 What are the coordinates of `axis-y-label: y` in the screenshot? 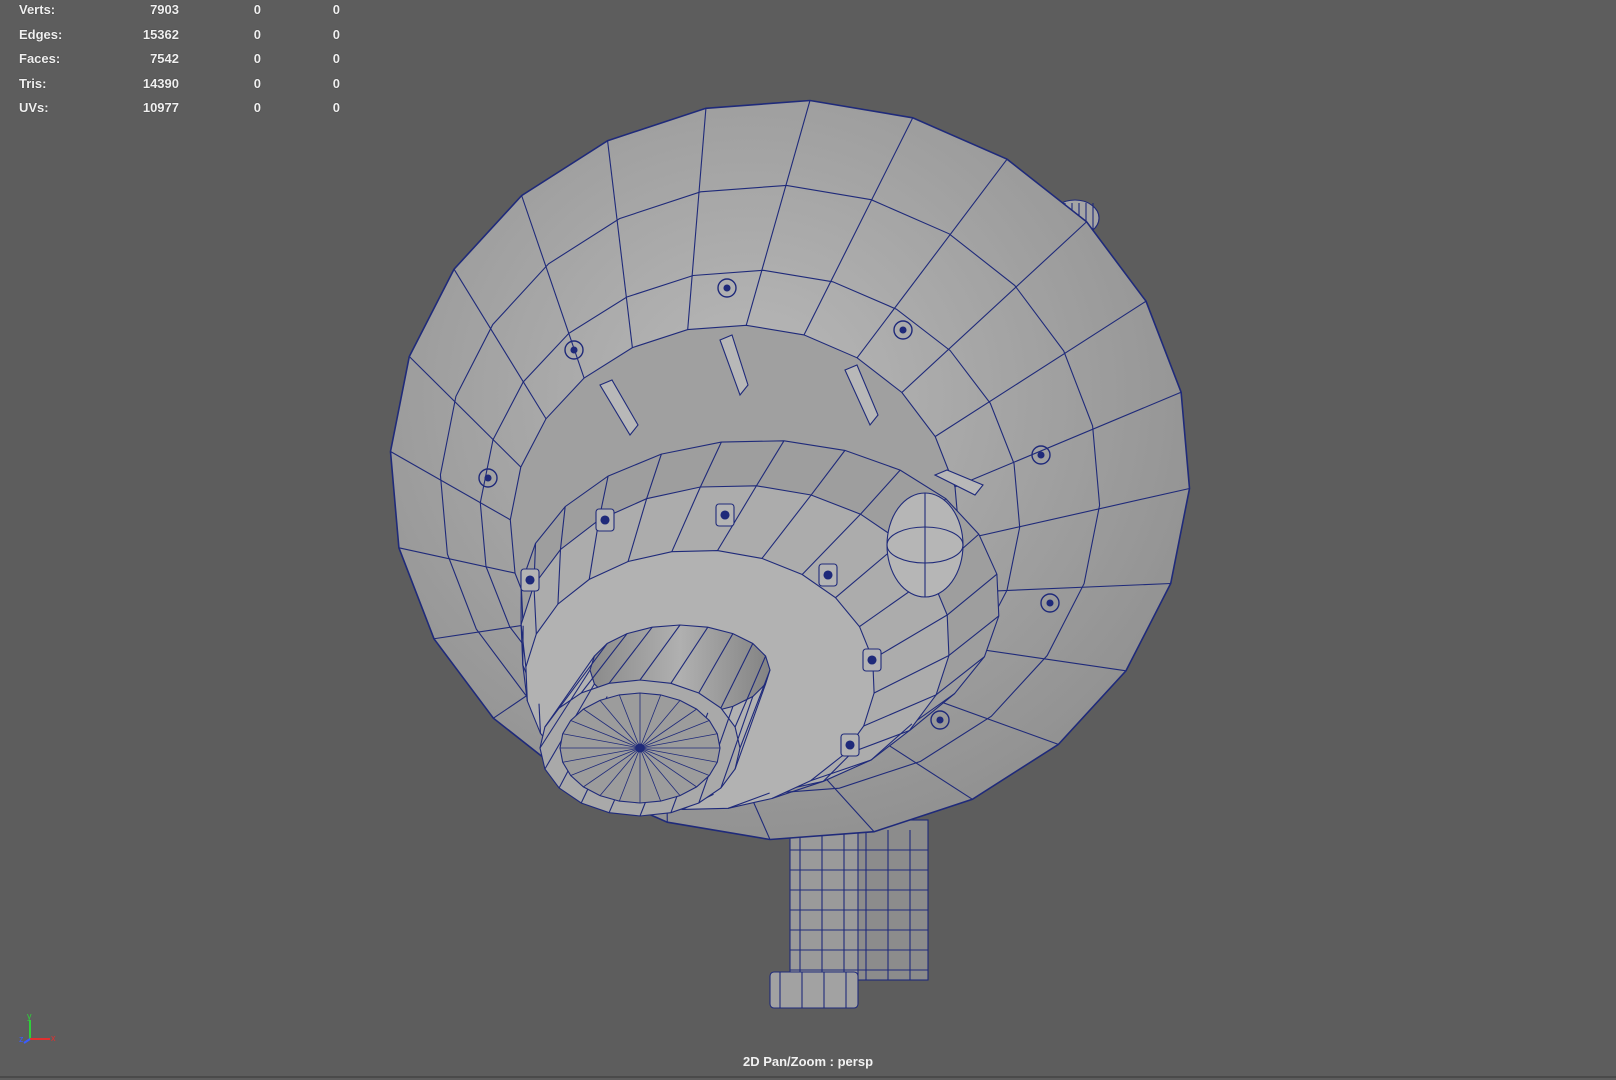 It's located at (29, 1016).